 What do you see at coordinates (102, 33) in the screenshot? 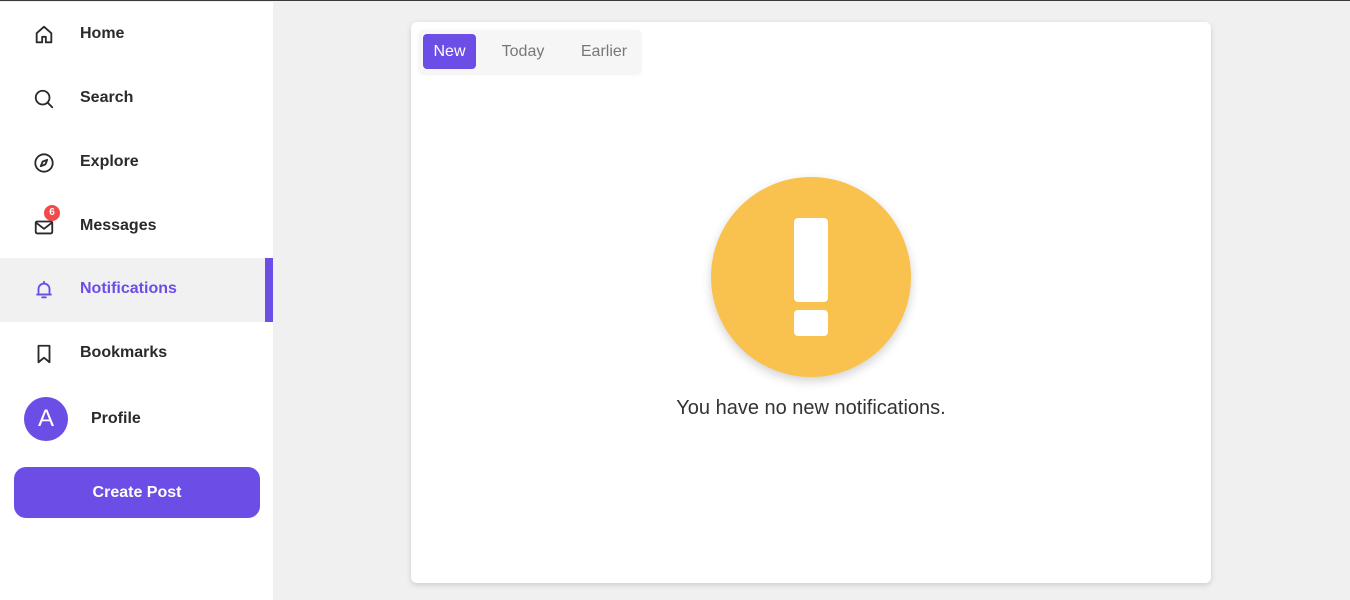
I see `sidebar-item-label: Home` at bounding box center [102, 33].